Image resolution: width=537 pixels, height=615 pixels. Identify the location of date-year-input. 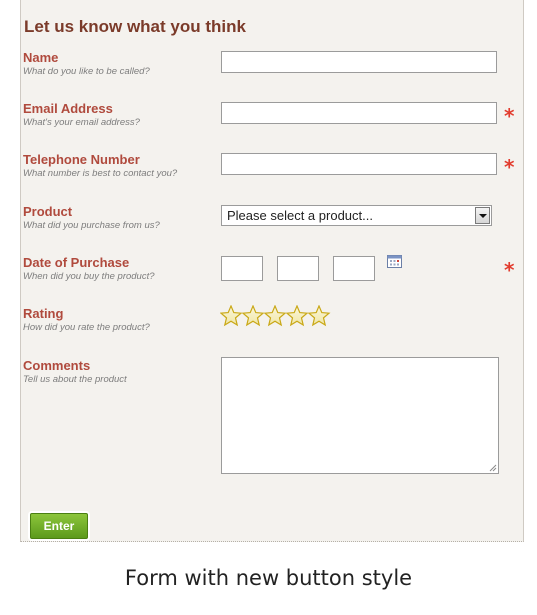
(354, 268).